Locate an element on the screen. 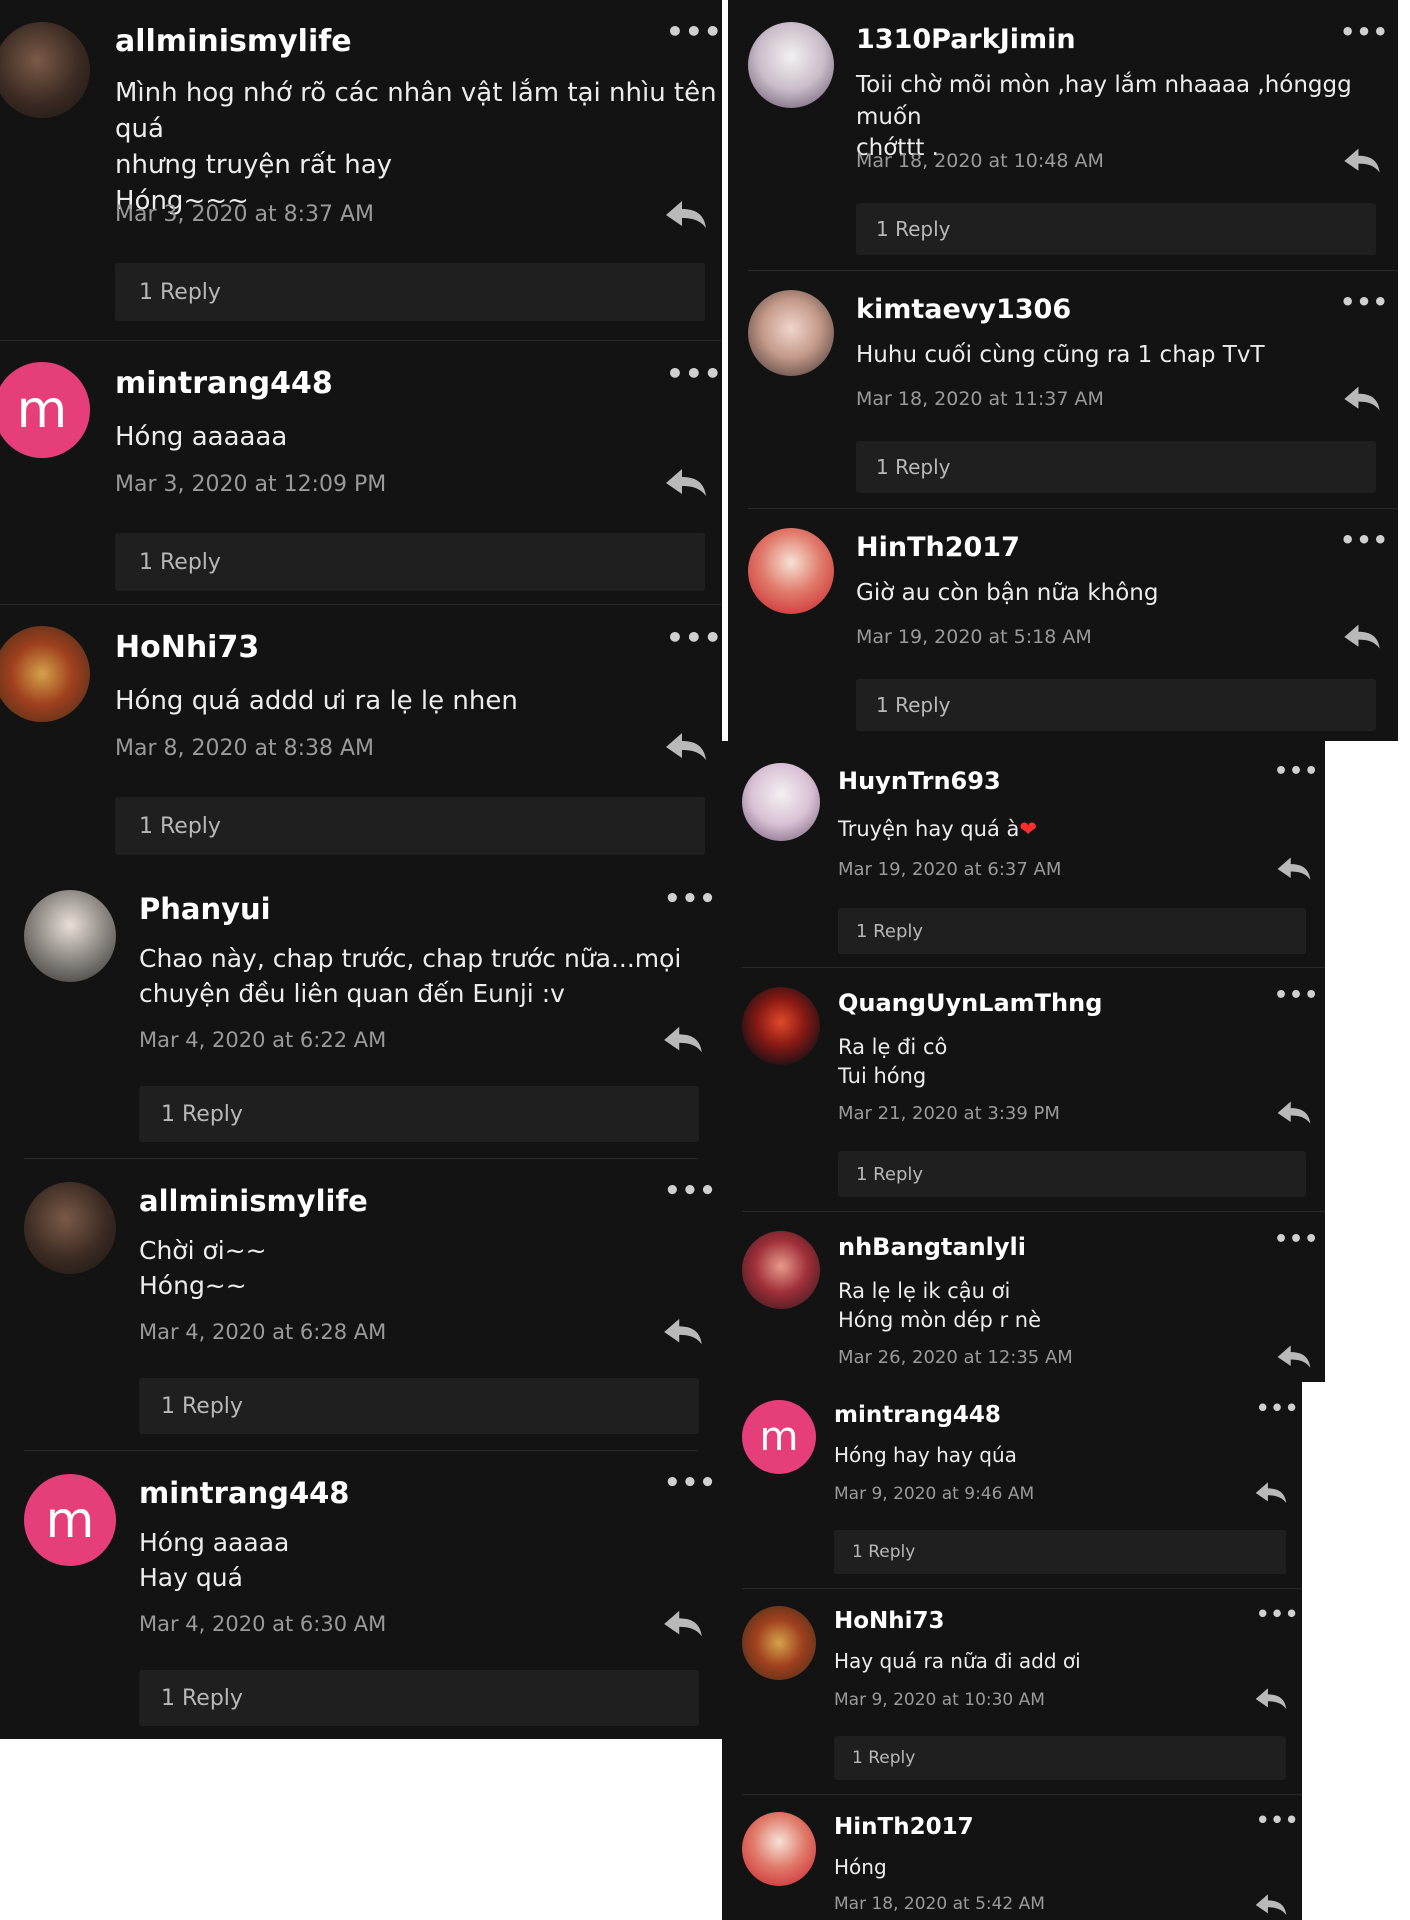  timestamp: Mar 9, 2020 at 9:46 AM is located at coordinates (934, 1494).